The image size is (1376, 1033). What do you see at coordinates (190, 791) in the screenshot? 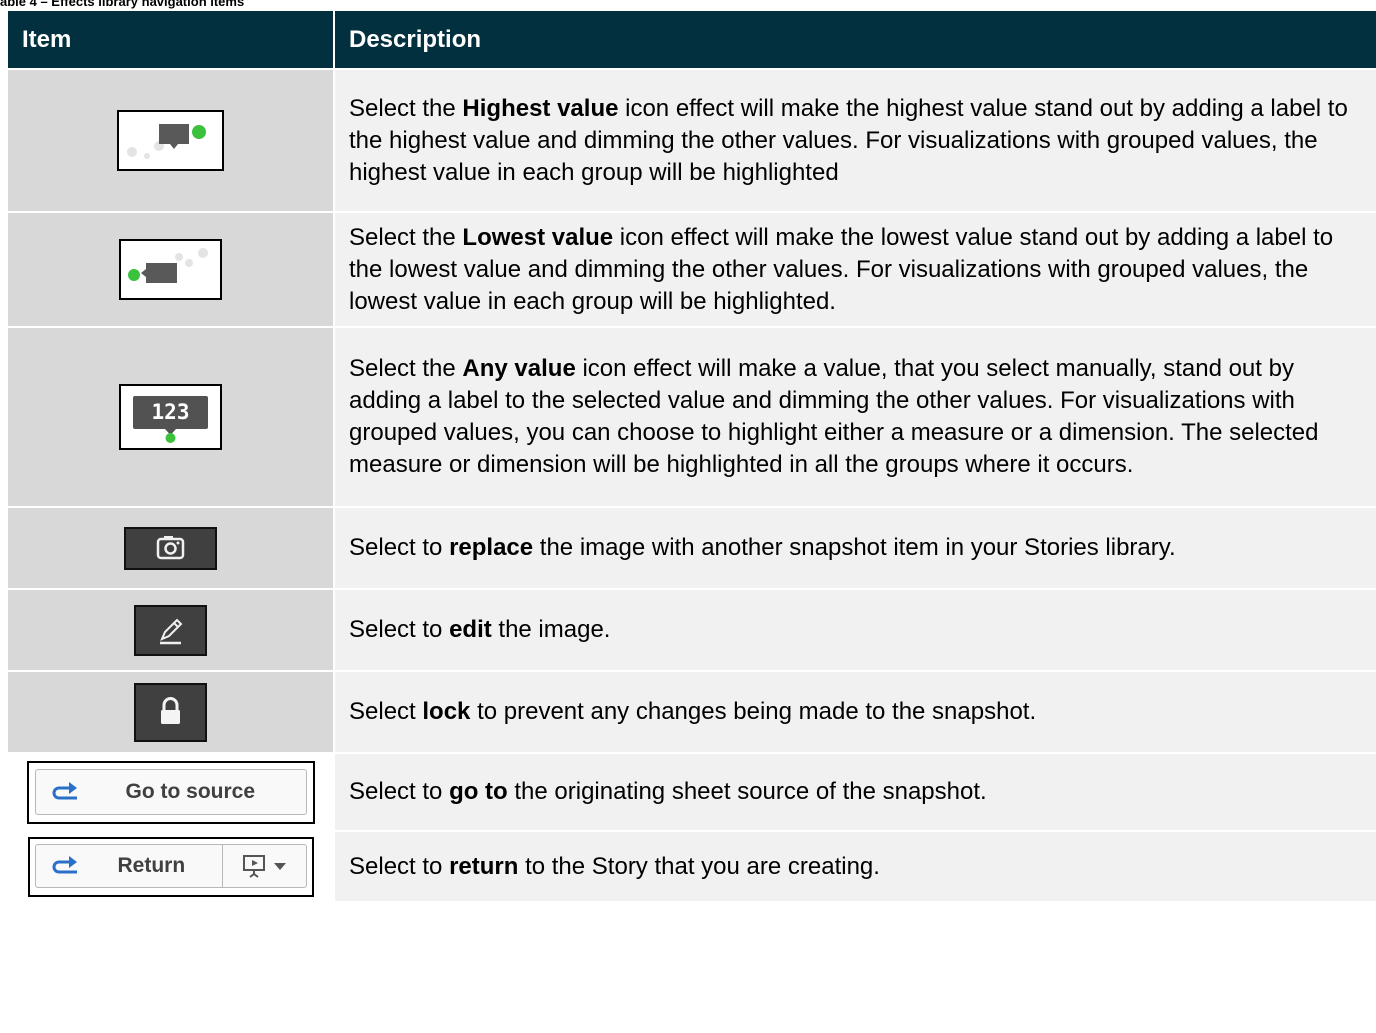
I see `go-to-source-label: Go to source` at bounding box center [190, 791].